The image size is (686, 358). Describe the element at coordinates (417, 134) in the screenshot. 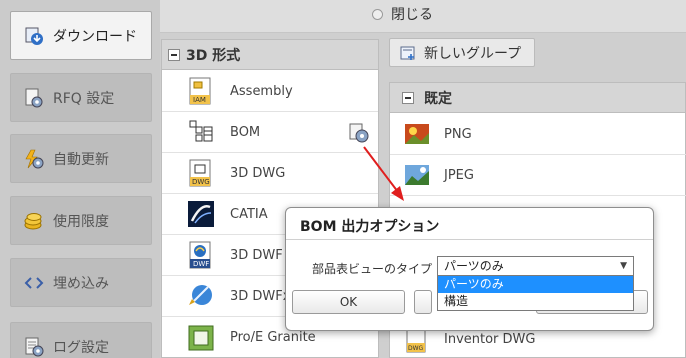

I see `png-image-icon` at that location.